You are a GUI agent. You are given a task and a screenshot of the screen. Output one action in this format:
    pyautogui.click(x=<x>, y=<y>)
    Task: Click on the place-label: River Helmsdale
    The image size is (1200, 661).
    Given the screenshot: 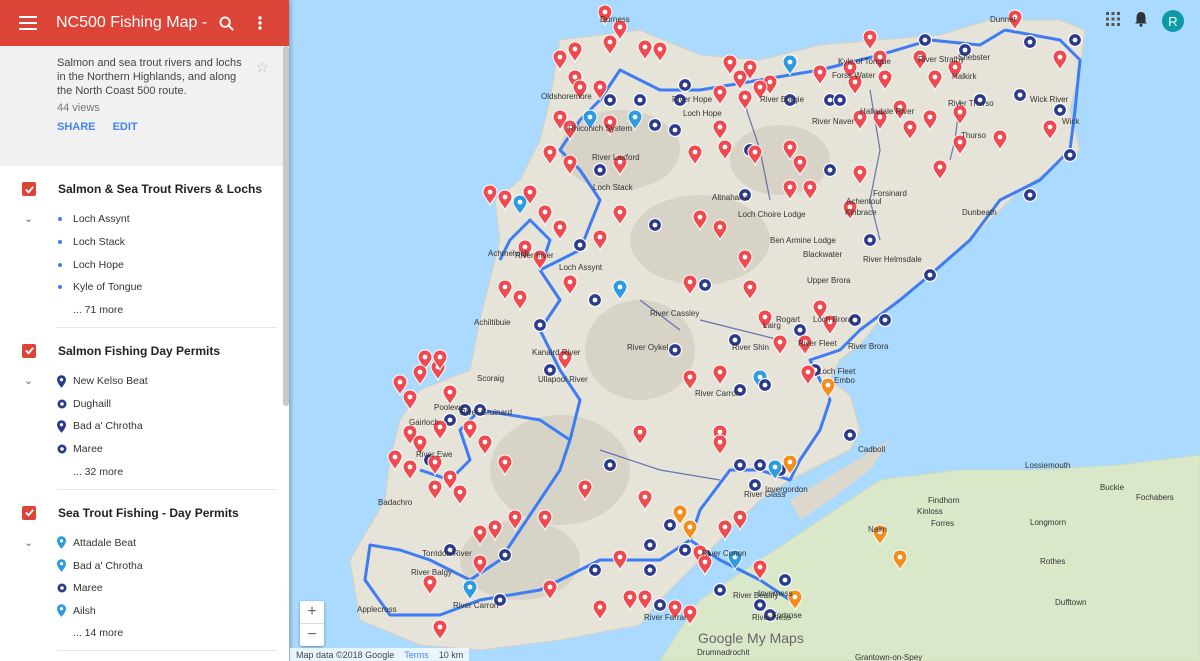 What is the action you would take?
    pyautogui.click(x=892, y=259)
    